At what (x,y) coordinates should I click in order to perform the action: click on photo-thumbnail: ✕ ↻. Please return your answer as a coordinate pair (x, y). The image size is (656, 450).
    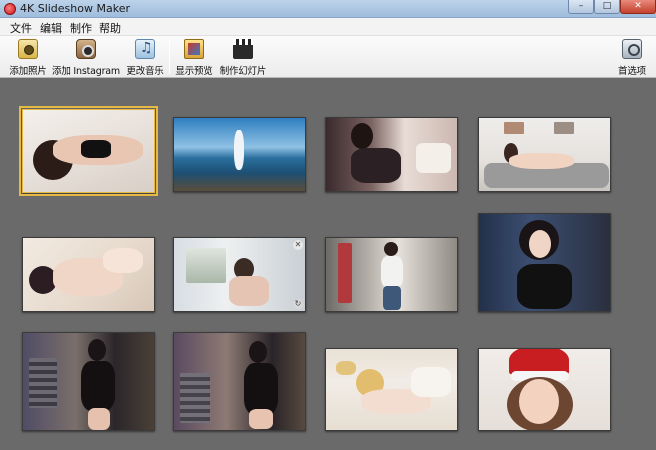
    Looking at the image, I should click on (239, 274).